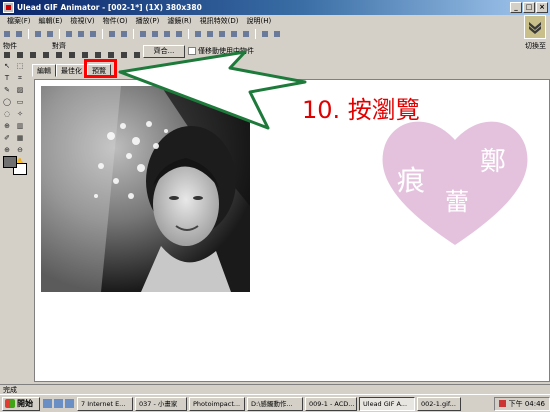  Describe the element at coordinates (7, 34) in the screenshot. I see `new-file-icon` at that location.